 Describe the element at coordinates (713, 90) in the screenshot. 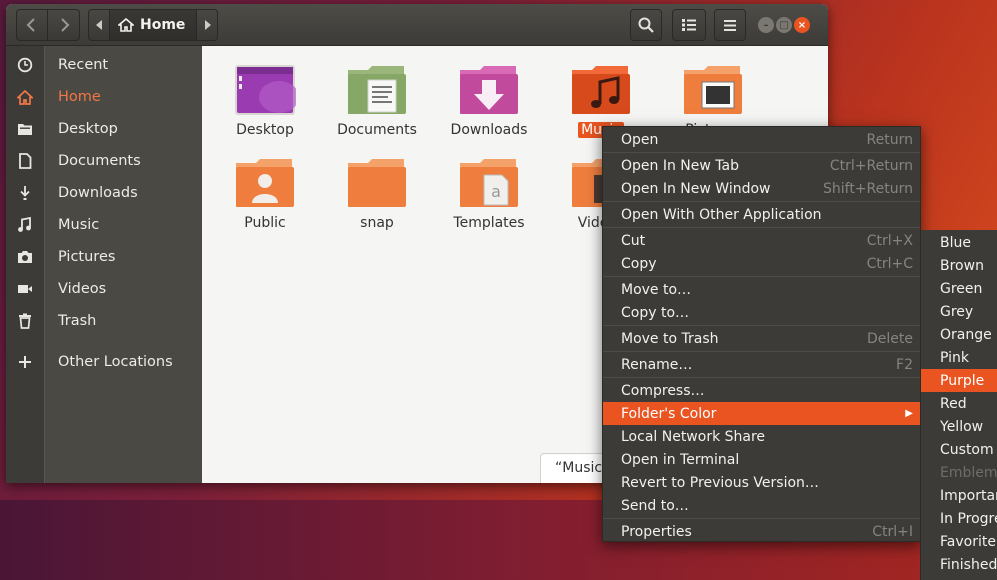

I see `pictures-folder-icon` at that location.